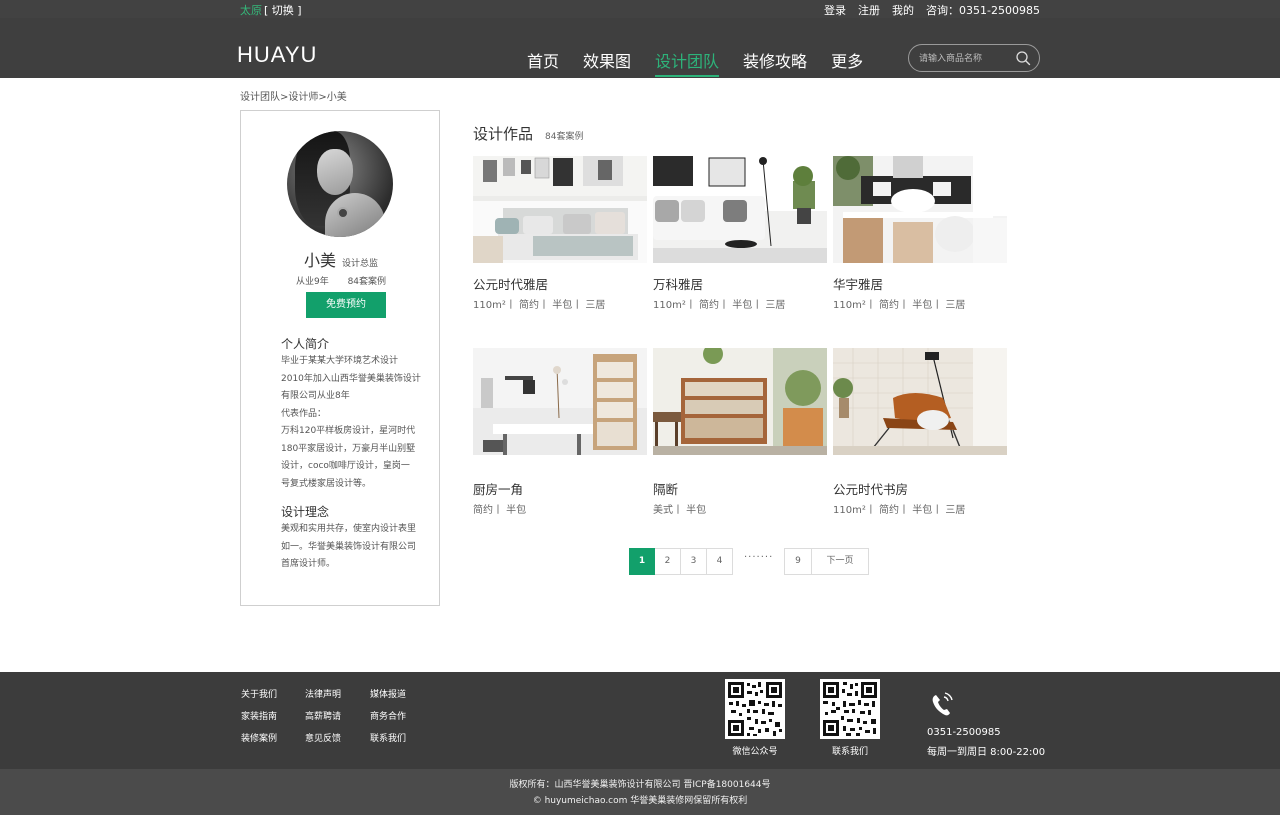  Describe the element at coordinates (640, 9) in the screenshot. I see `top-bar: 太原 [ 切换 ] 登录 注册 我的 咨询：0351-2500985` at that location.